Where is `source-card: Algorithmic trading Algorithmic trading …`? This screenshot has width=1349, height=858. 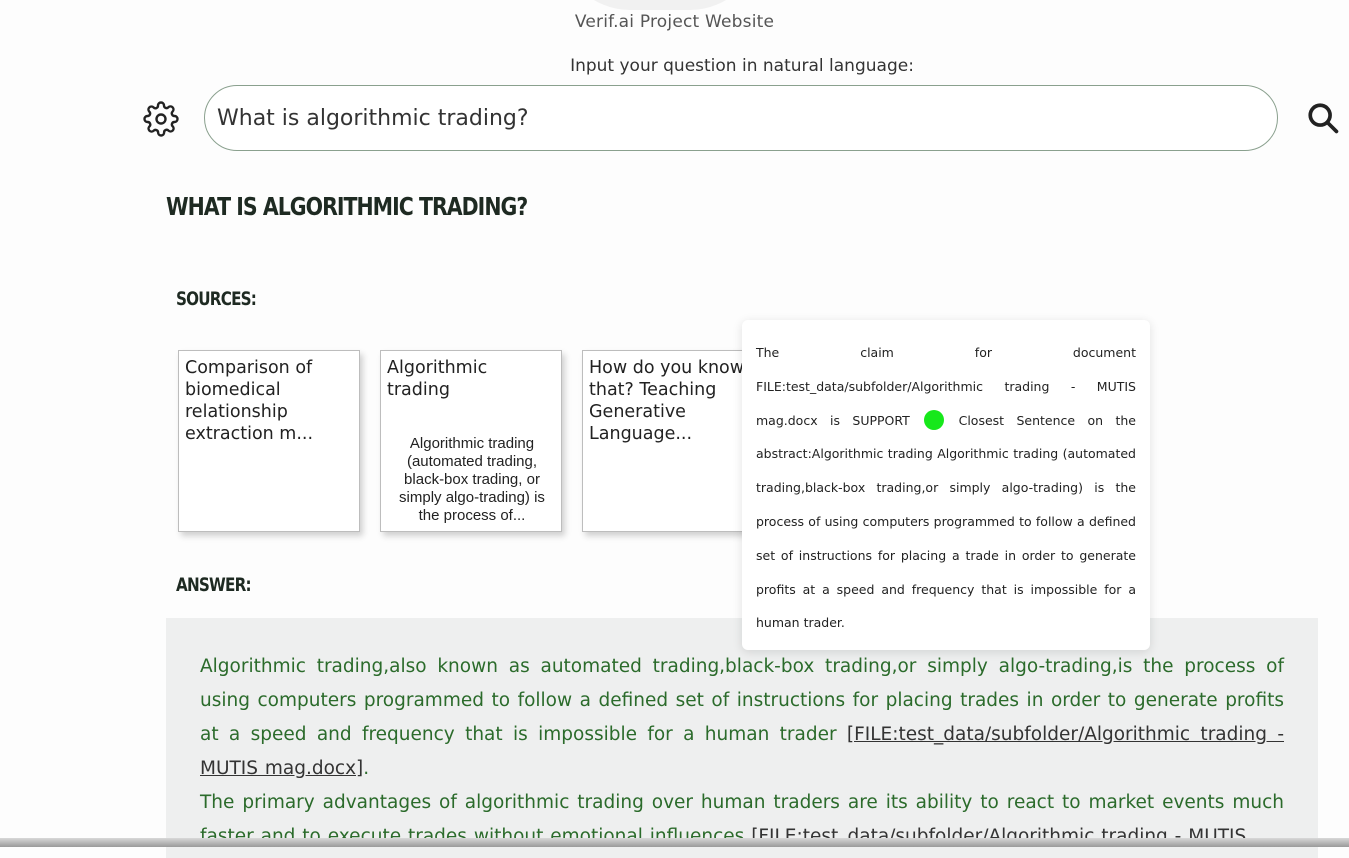 source-card: Algorithmic trading Algorithmic trading … is located at coordinates (471, 441).